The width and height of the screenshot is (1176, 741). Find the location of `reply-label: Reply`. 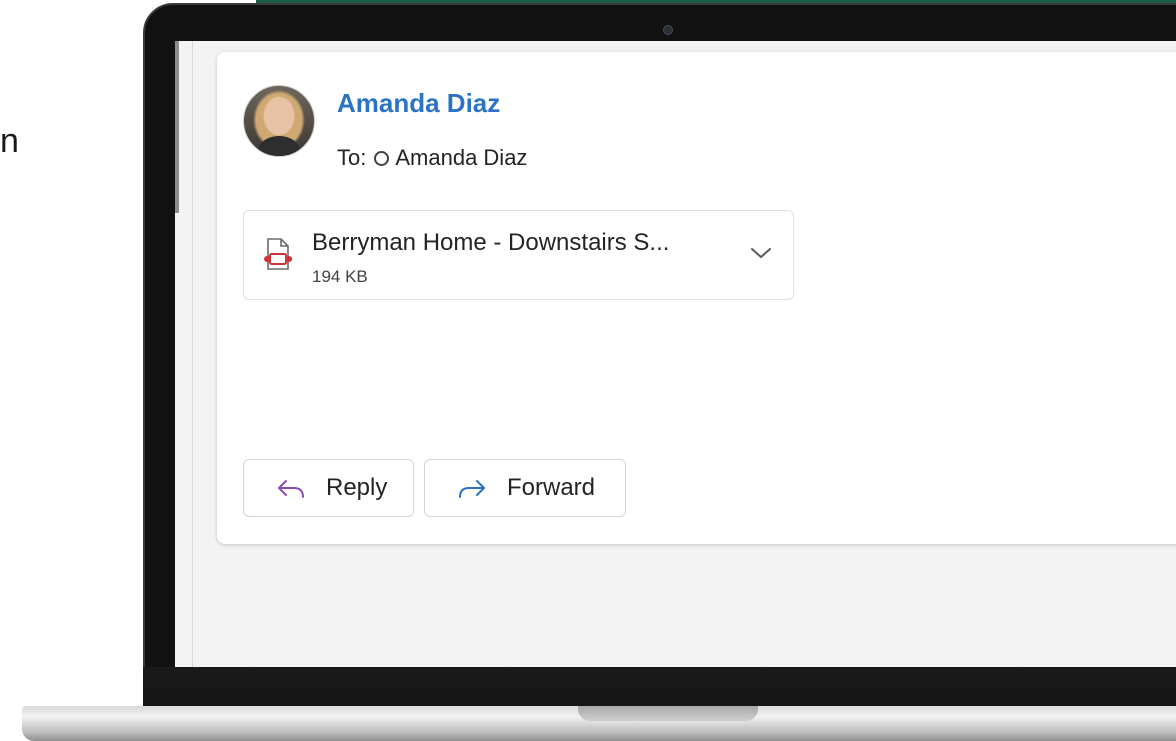

reply-label: Reply is located at coordinates (357, 487).